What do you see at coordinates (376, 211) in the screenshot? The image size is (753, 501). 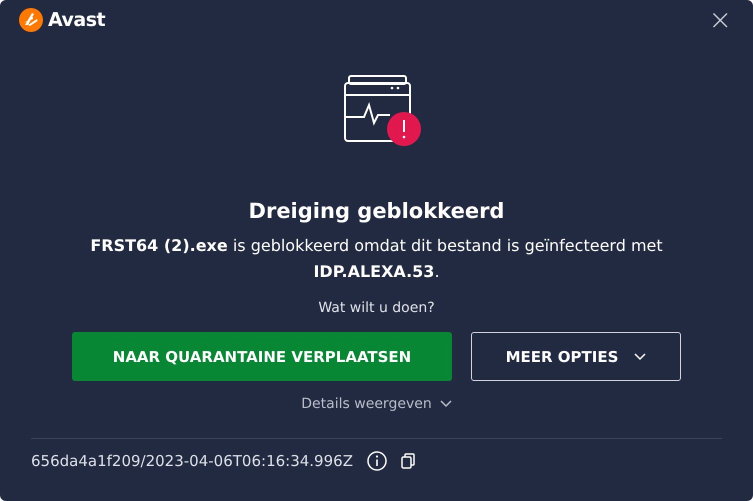 I see `alert-title: Dreiging geblokkeerd` at bounding box center [376, 211].